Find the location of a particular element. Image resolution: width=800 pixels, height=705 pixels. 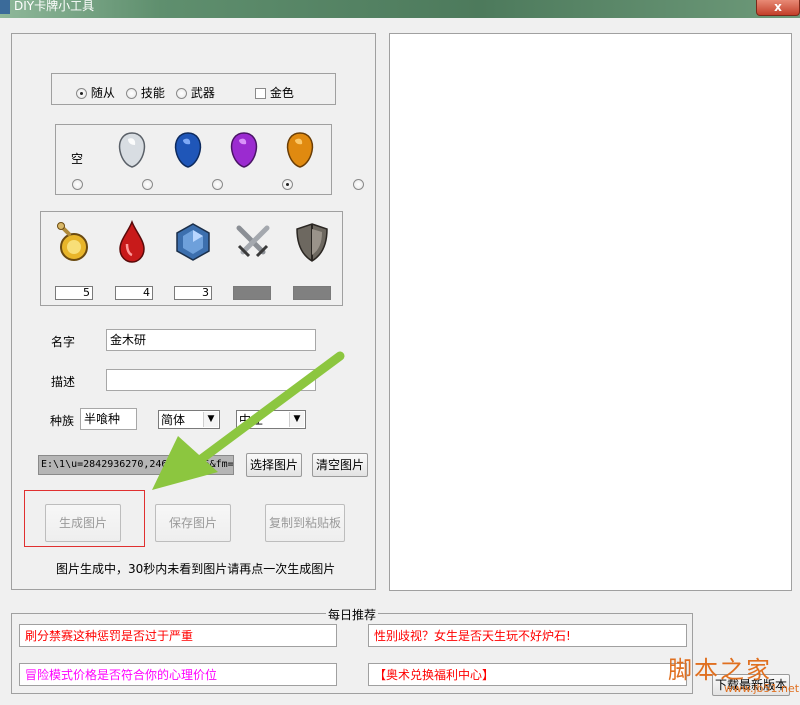

gem-purple-icon is located at coordinates (244, 150).